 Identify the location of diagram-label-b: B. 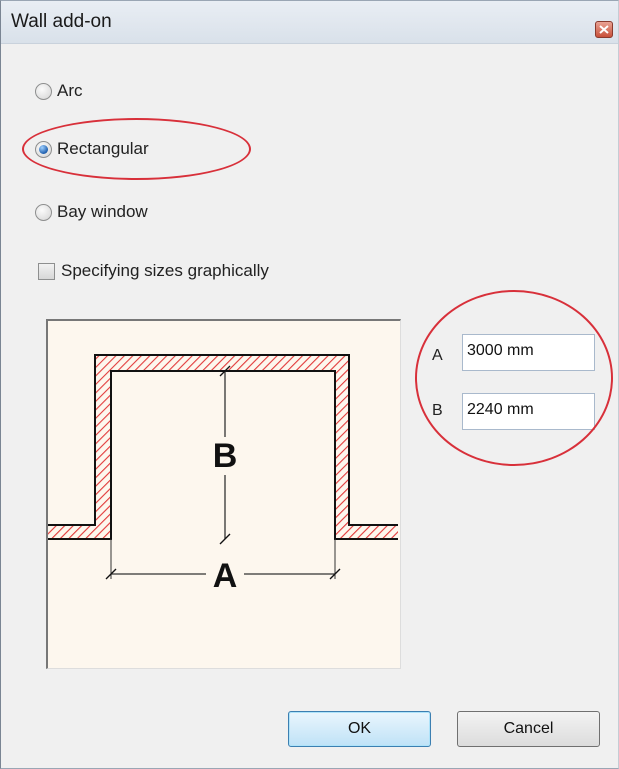
(225, 456).